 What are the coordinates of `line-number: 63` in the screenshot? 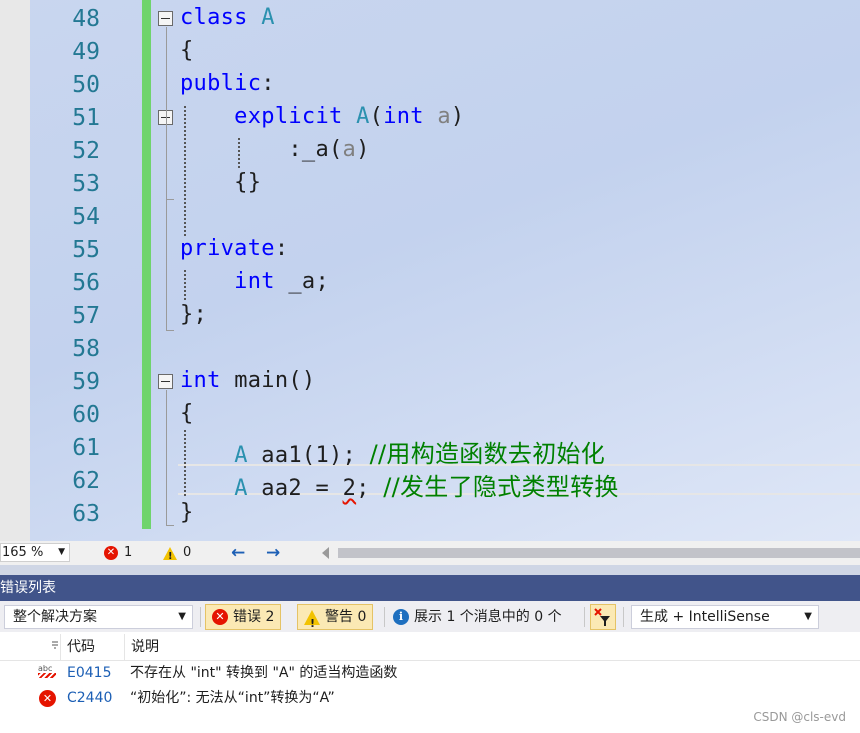 It's located at (86, 514).